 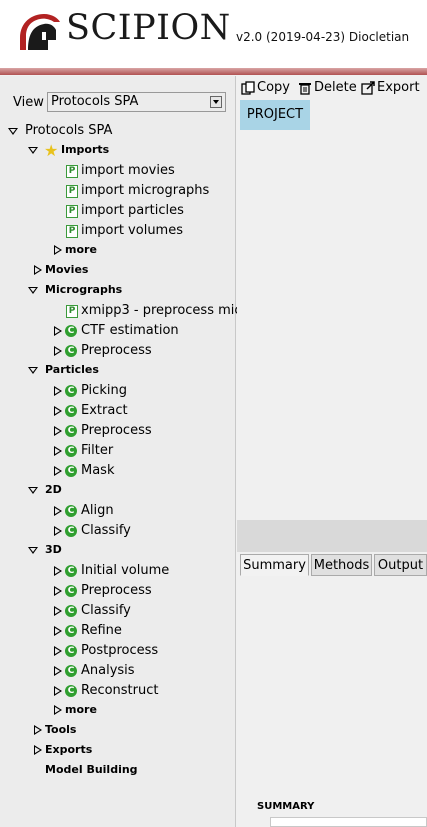 What do you see at coordinates (286, 806) in the screenshot?
I see `summary-heading: SUMMARY` at bounding box center [286, 806].